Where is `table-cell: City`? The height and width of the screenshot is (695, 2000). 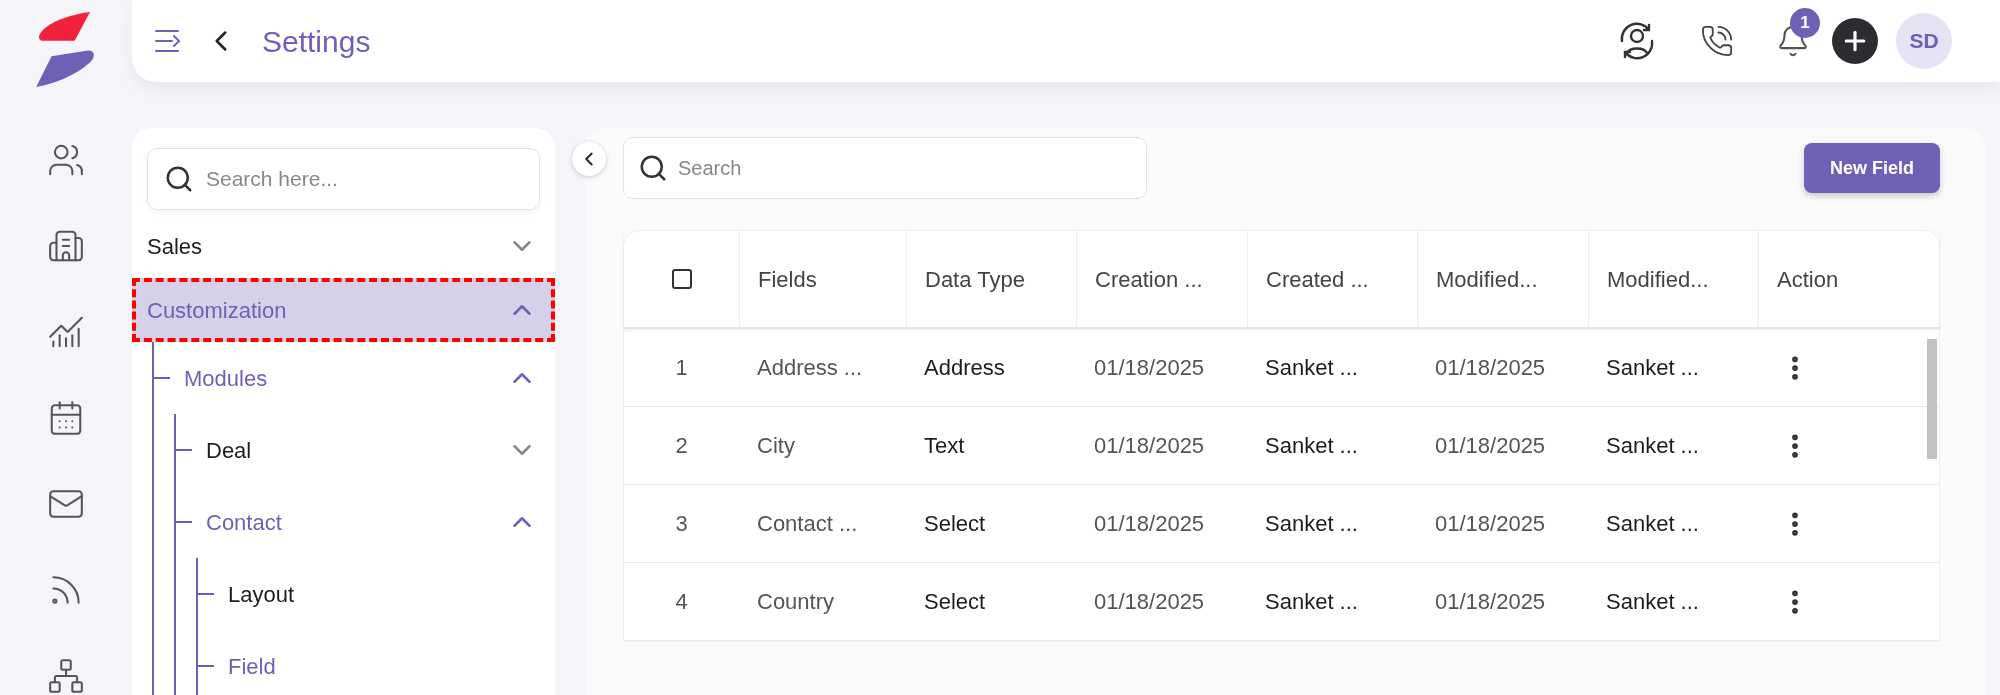
table-cell: City is located at coordinates (776, 445).